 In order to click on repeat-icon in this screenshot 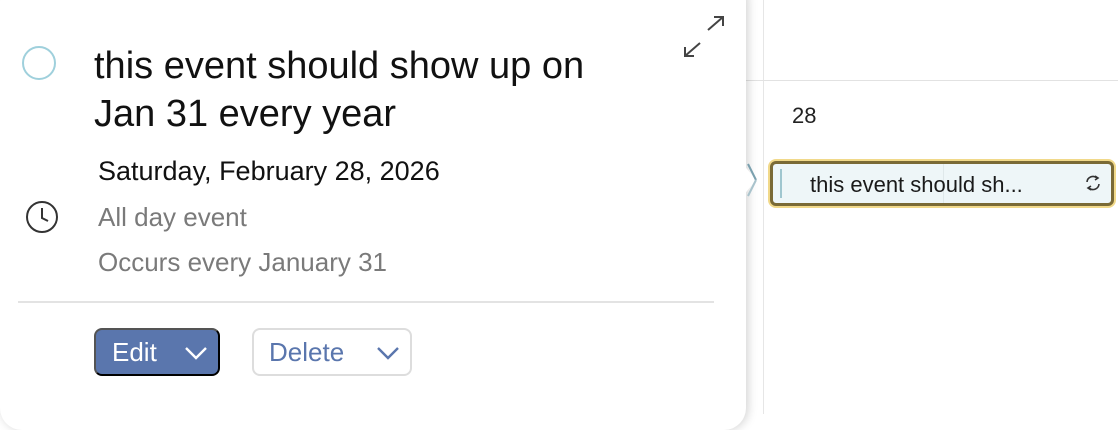, I will do `click(1093, 183)`.